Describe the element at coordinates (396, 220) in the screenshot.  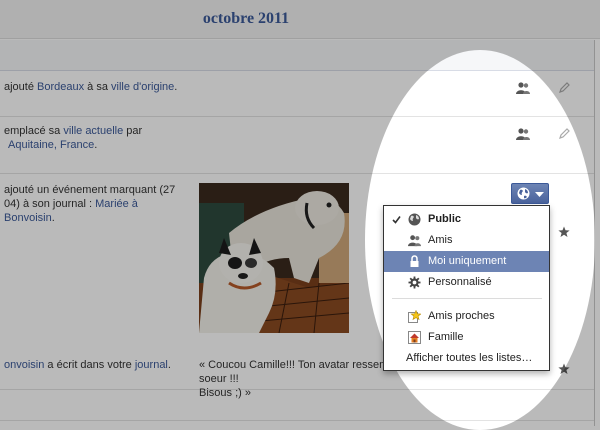
I see `checkmark-icon` at that location.